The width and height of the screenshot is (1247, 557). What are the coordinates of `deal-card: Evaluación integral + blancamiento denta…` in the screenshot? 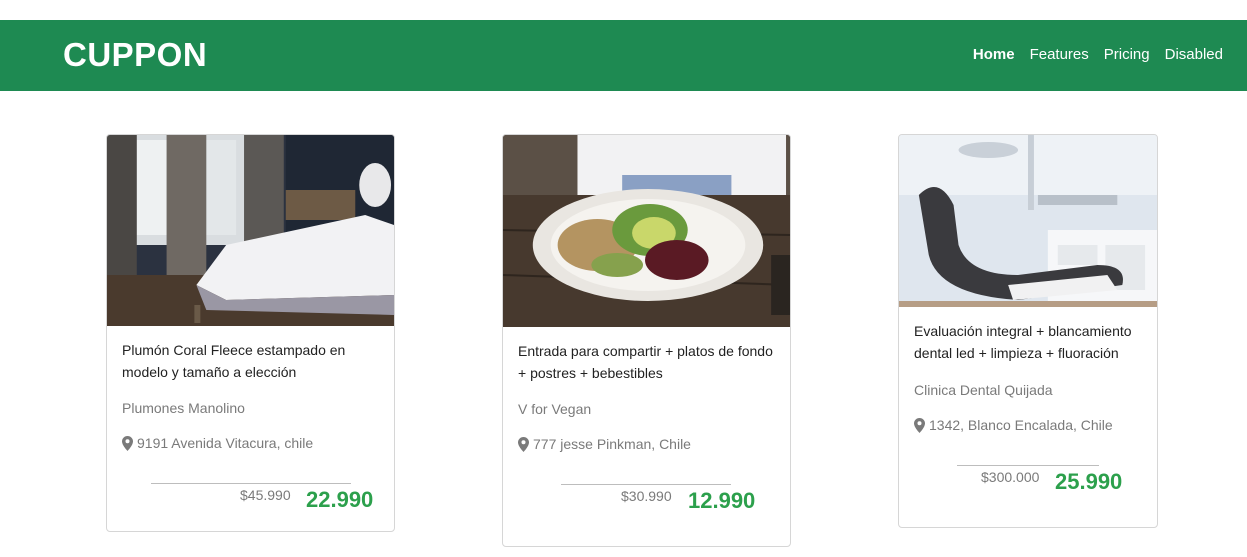 It's located at (1028, 331).